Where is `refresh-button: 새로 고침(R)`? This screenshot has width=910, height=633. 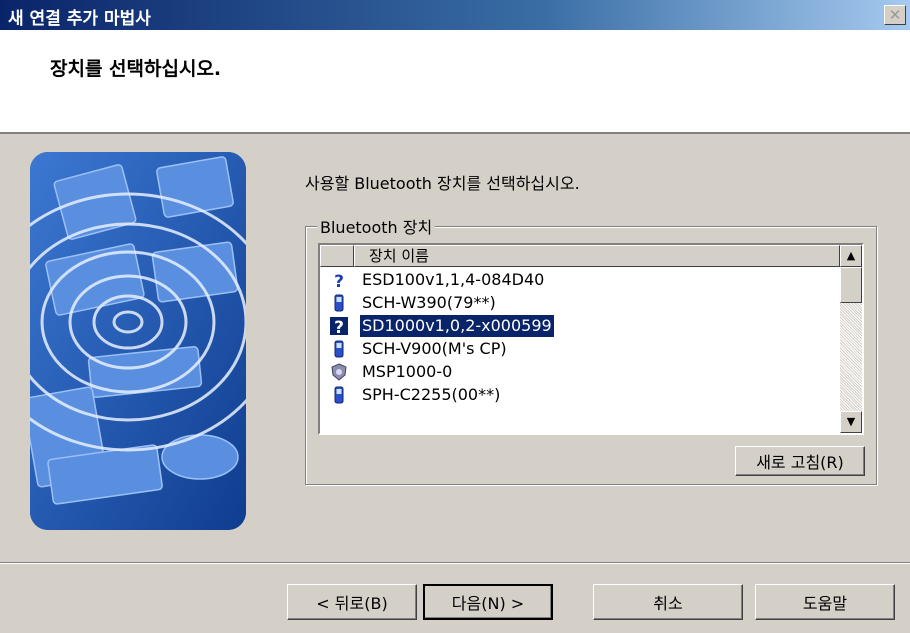
refresh-button: 새로 고침(R) is located at coordinates (800, 461).